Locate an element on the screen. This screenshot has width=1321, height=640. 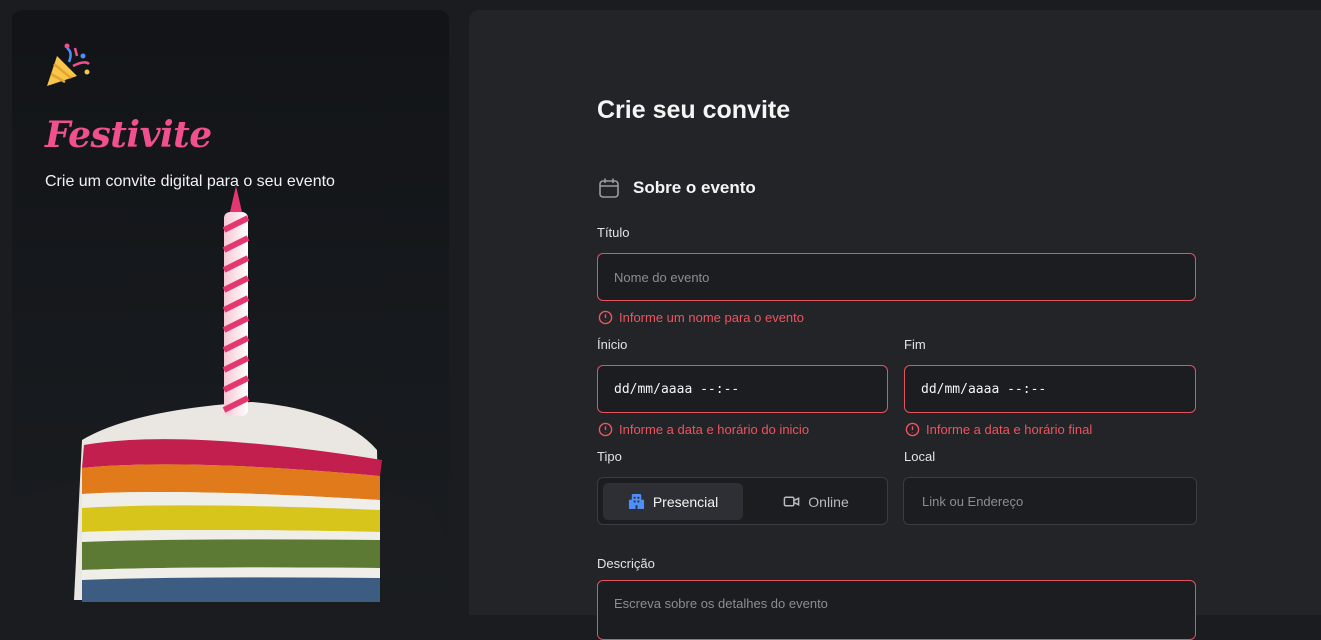
local-label: Local is located at coordinates (920, 456).